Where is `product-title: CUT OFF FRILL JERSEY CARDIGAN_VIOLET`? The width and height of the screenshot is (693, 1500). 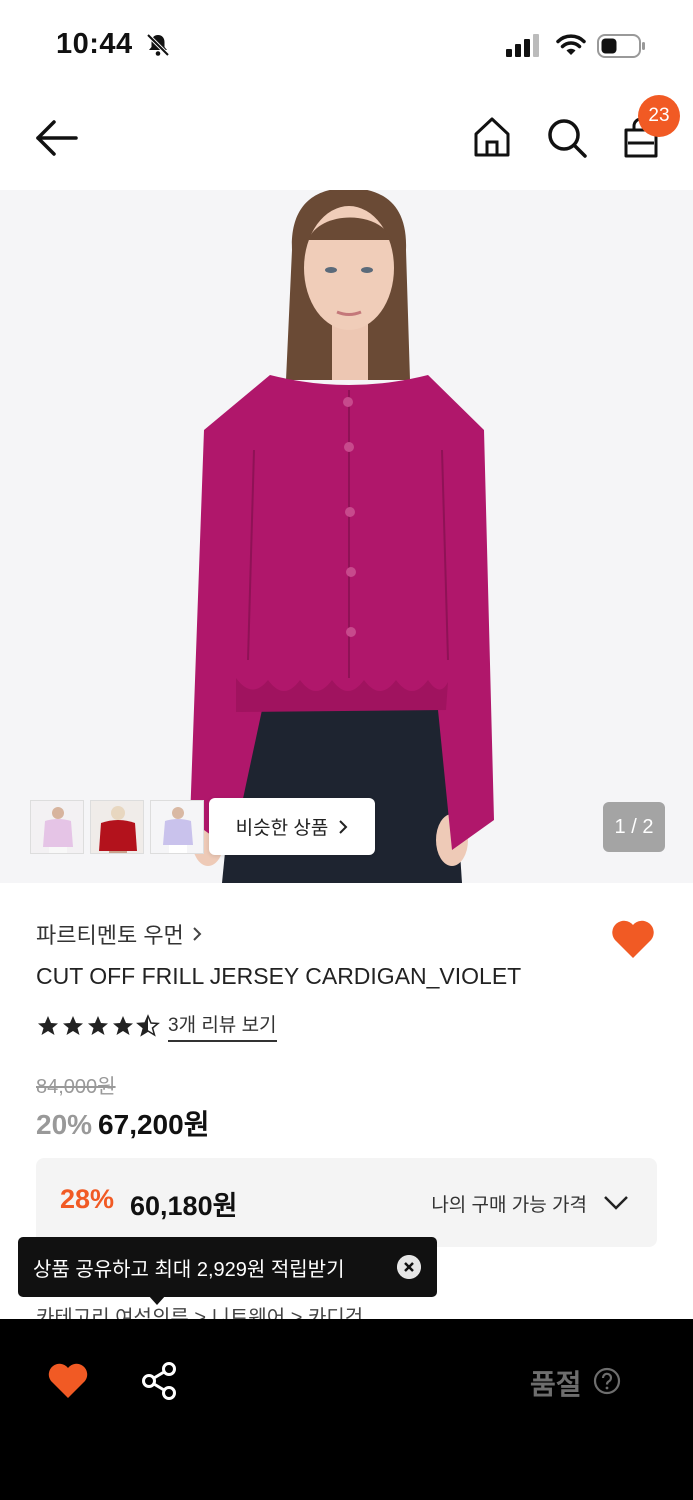 product-title: CUT OFF FRILL JERSEY CARDIGAN_VIOLET is located at coordinates (279, 976).